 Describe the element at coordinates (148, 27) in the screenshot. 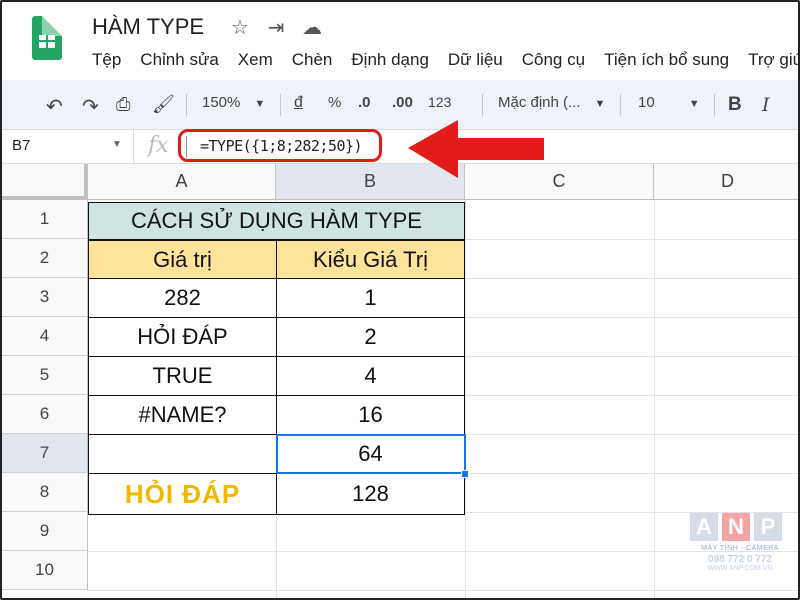

I see `document-title: HÀM TYPE` at that location.